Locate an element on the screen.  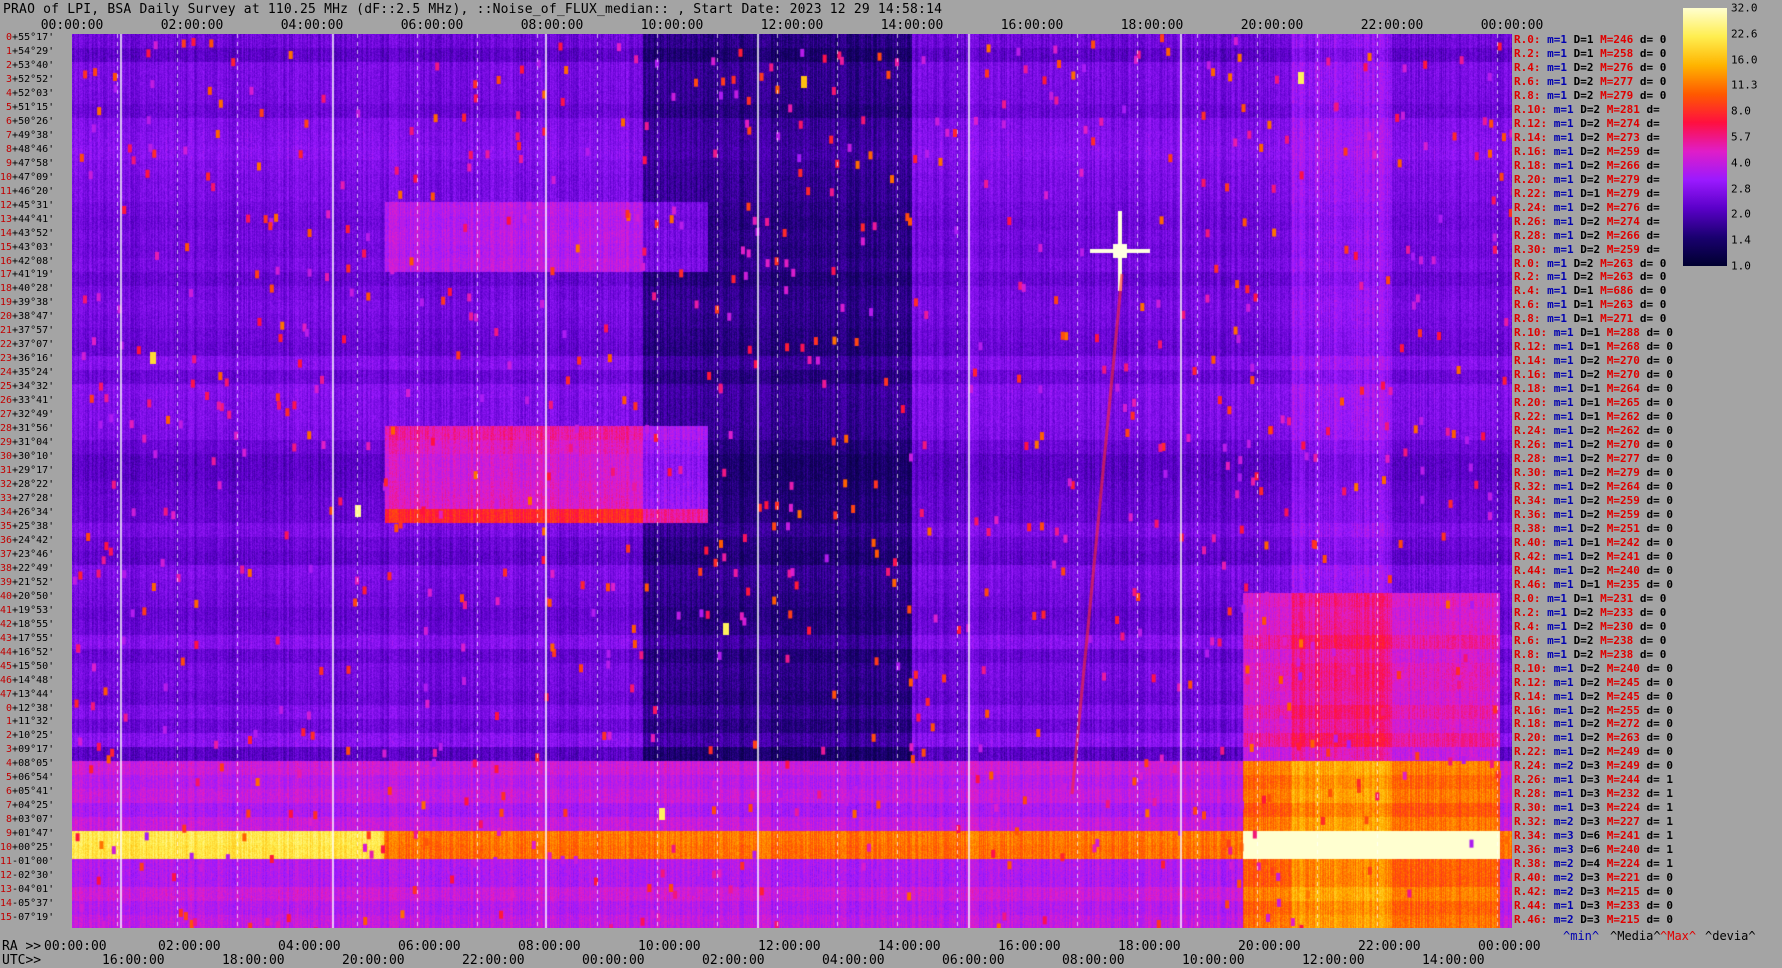
row-stat: R.12: m=1 D=2 M=274 d= is located at coordinates (1587, 123).